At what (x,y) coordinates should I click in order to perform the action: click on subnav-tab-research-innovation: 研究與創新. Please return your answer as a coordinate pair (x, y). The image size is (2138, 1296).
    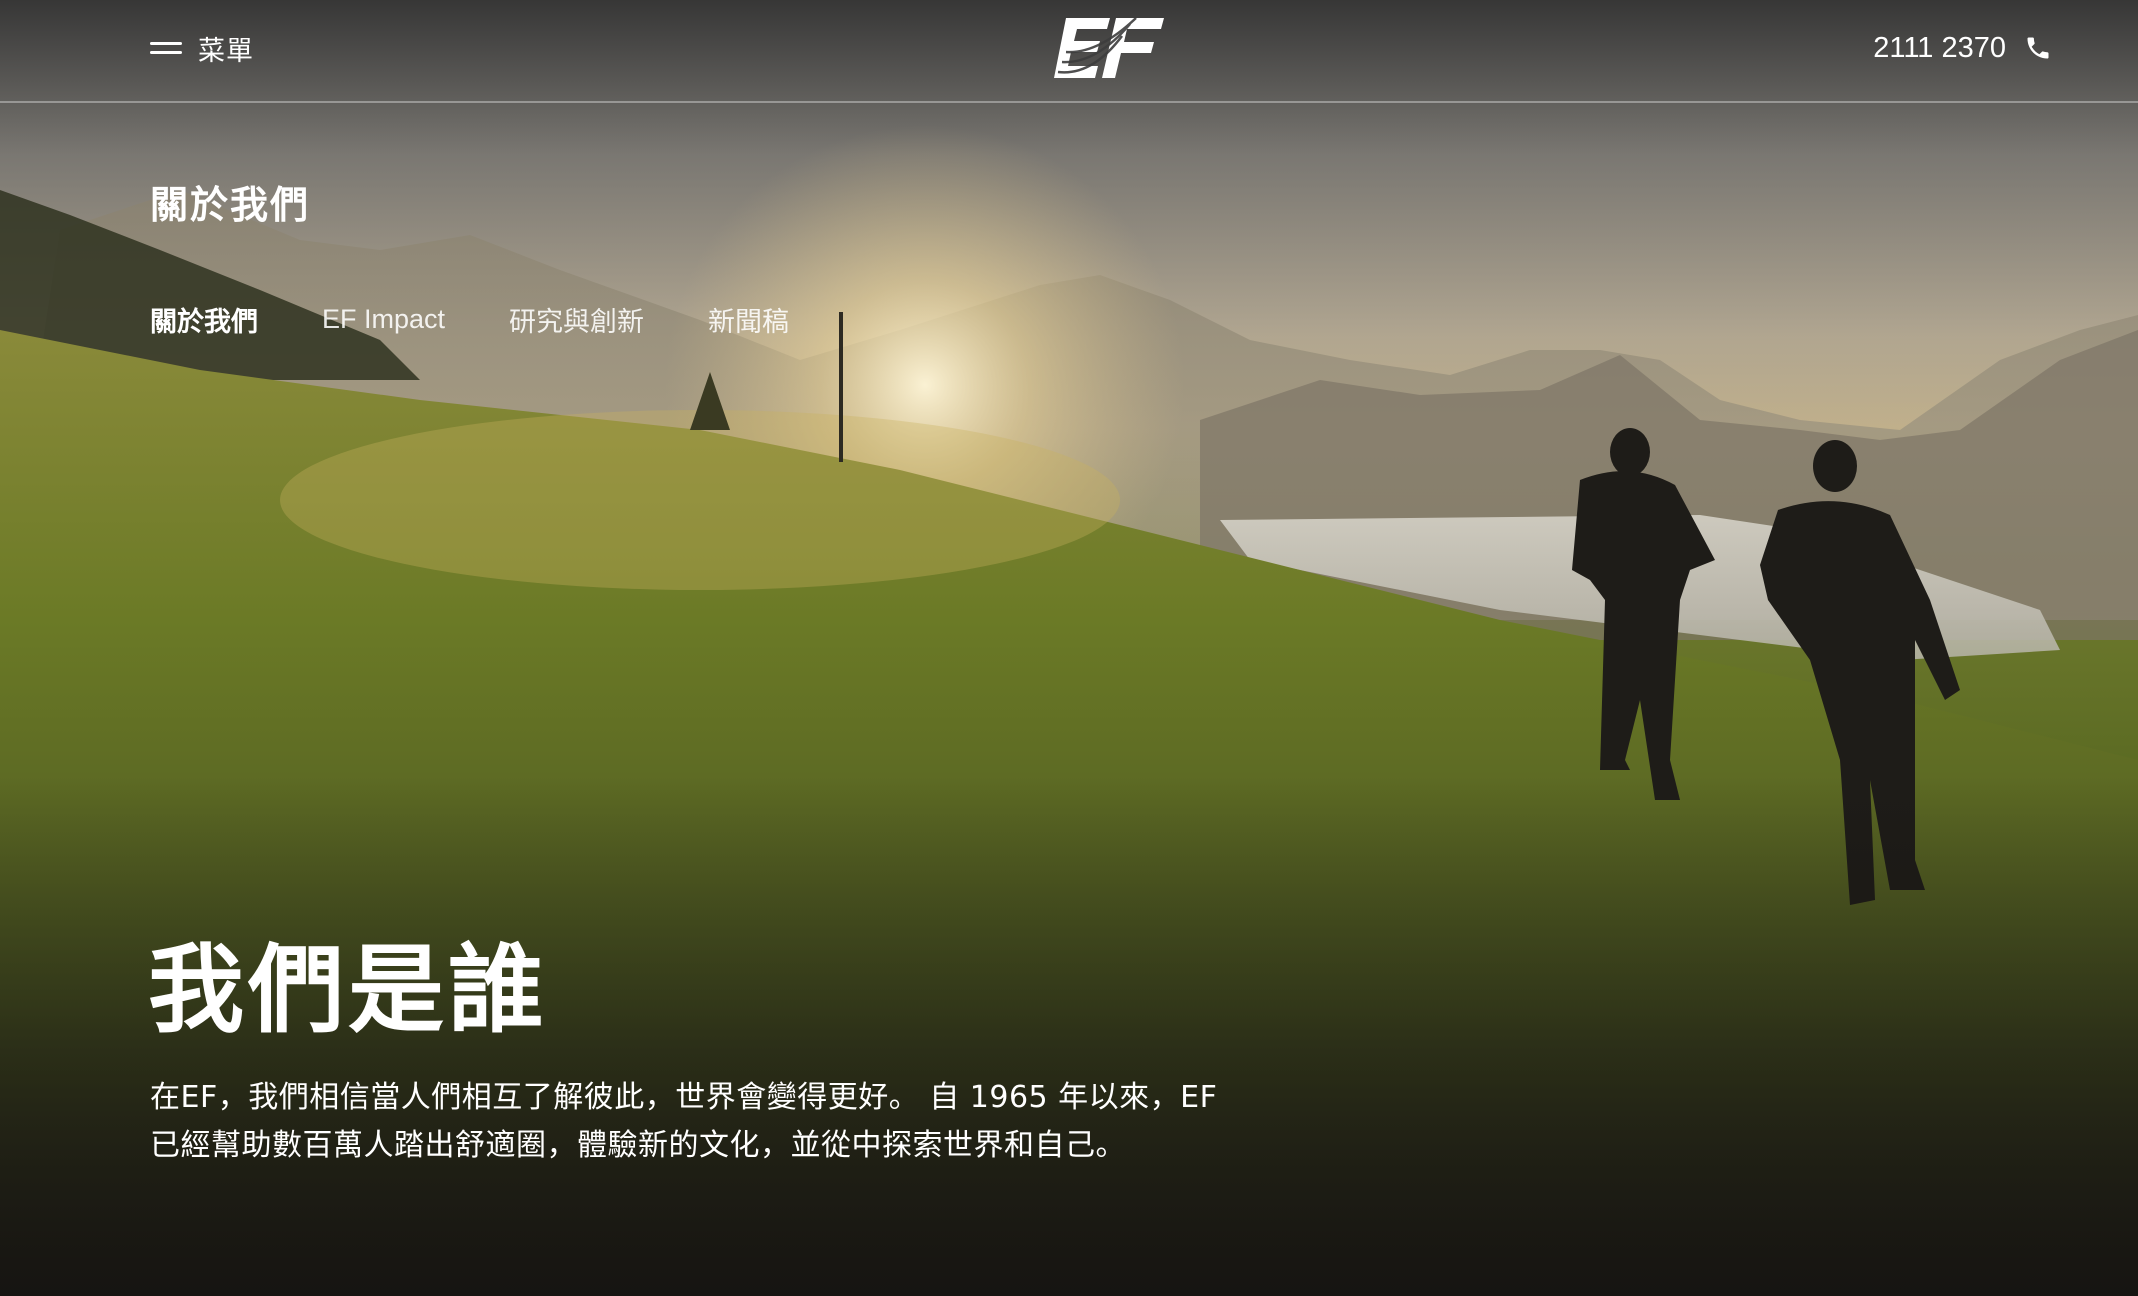
    Looking at the image, I should click on (576, 319).